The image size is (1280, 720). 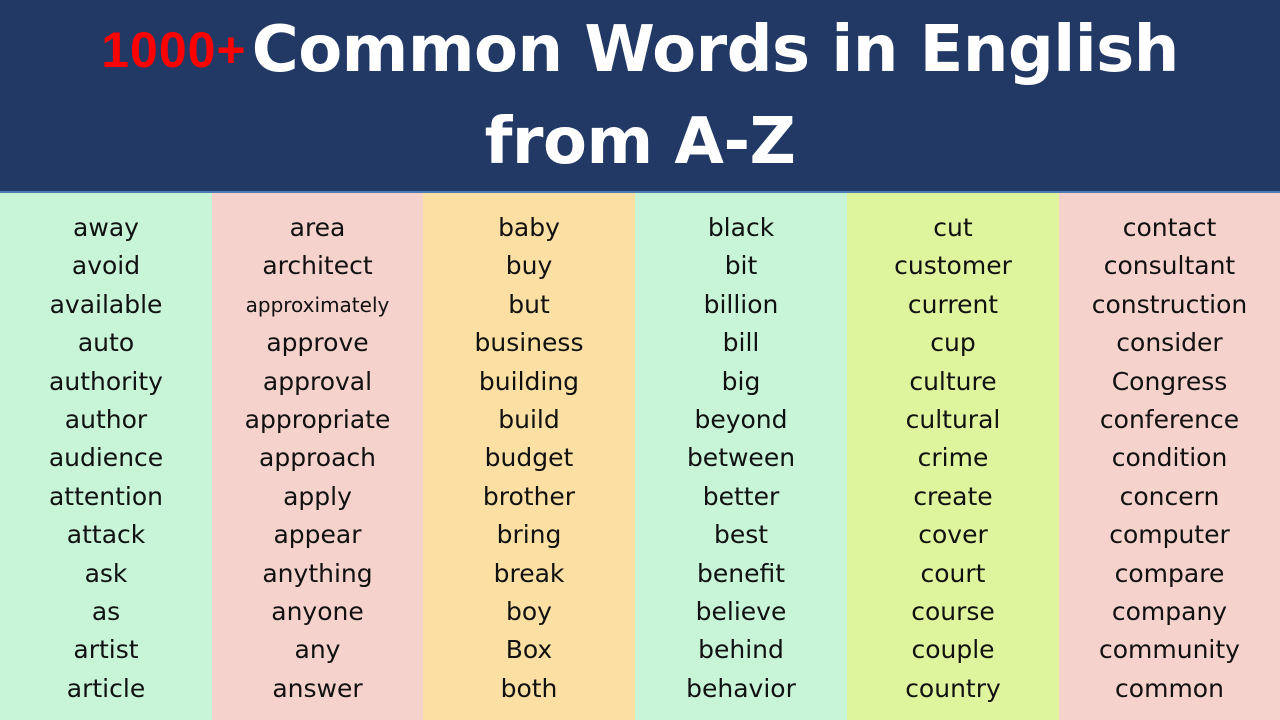 What do you see at coordinates (317, 419) in the screenshot?
I see `word-item: appropriate` at bounding box center [317, 419].